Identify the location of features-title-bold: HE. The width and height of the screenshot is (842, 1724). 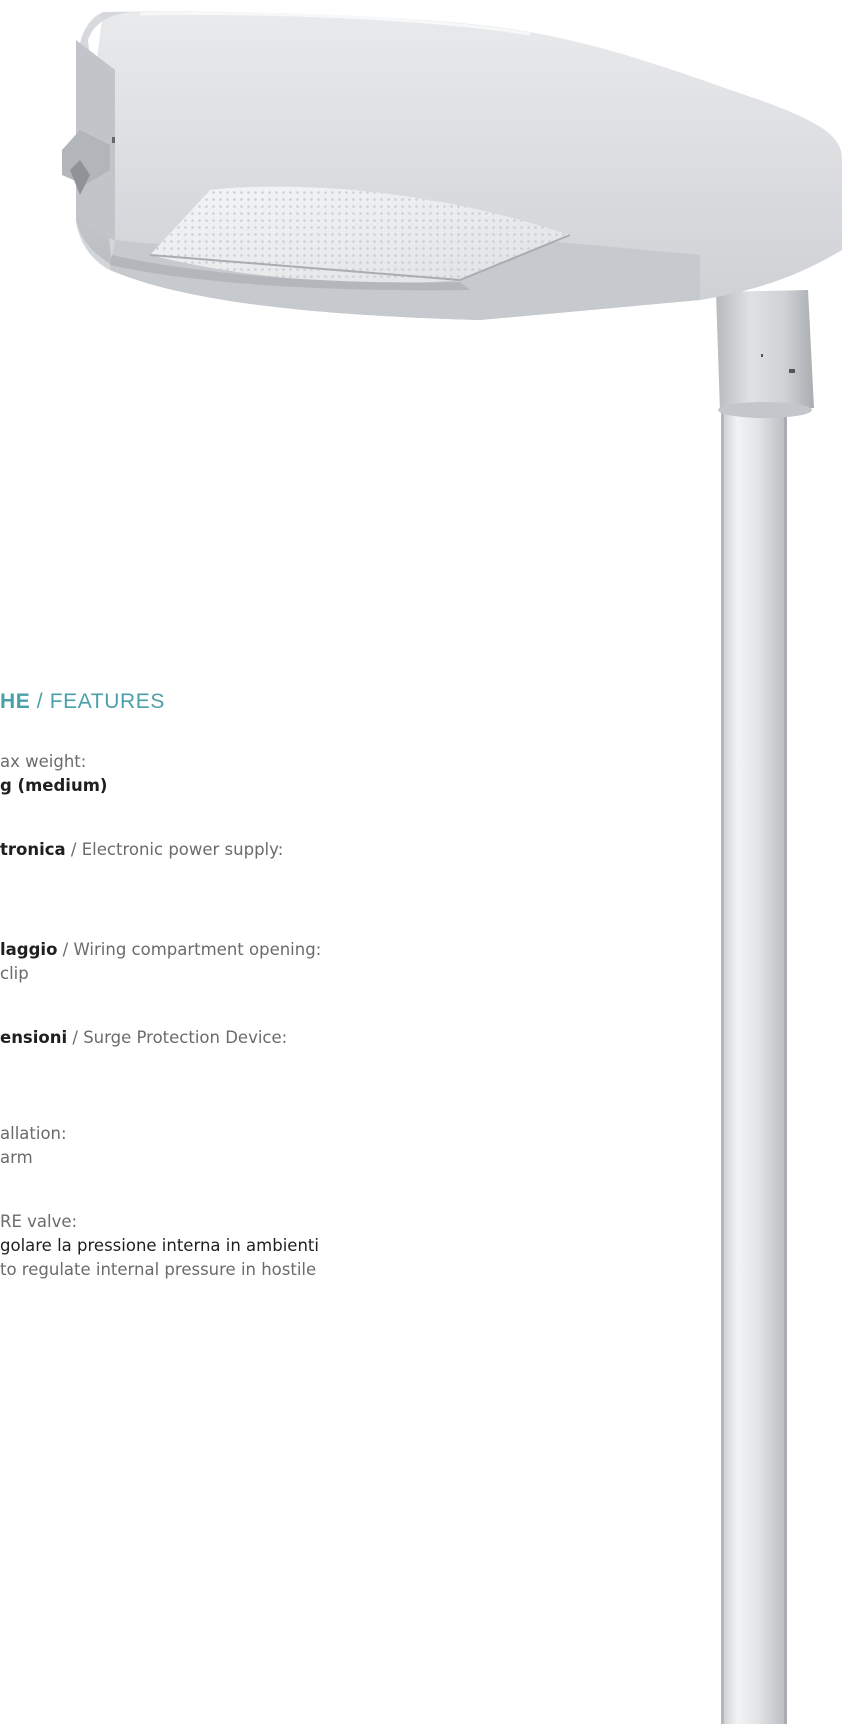
(15, 701).